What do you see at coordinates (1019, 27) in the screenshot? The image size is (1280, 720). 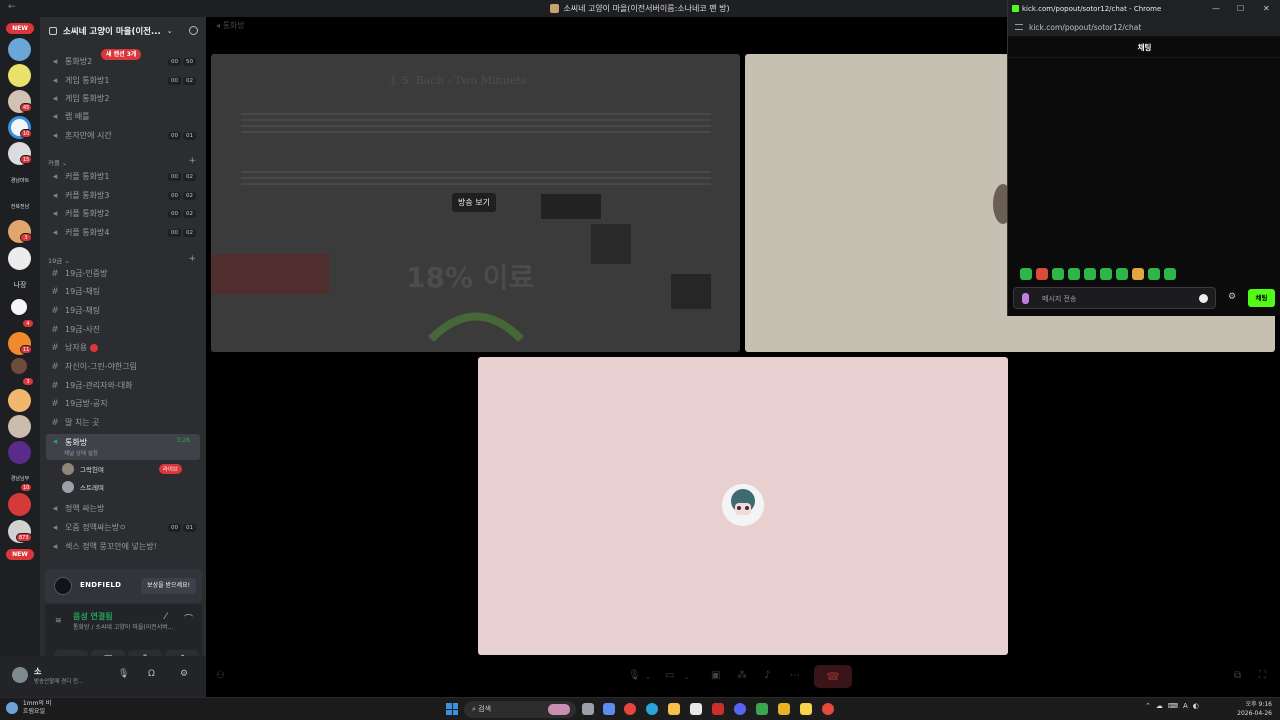 I see `site-settings-icon` at bounding box center [1019, 27].